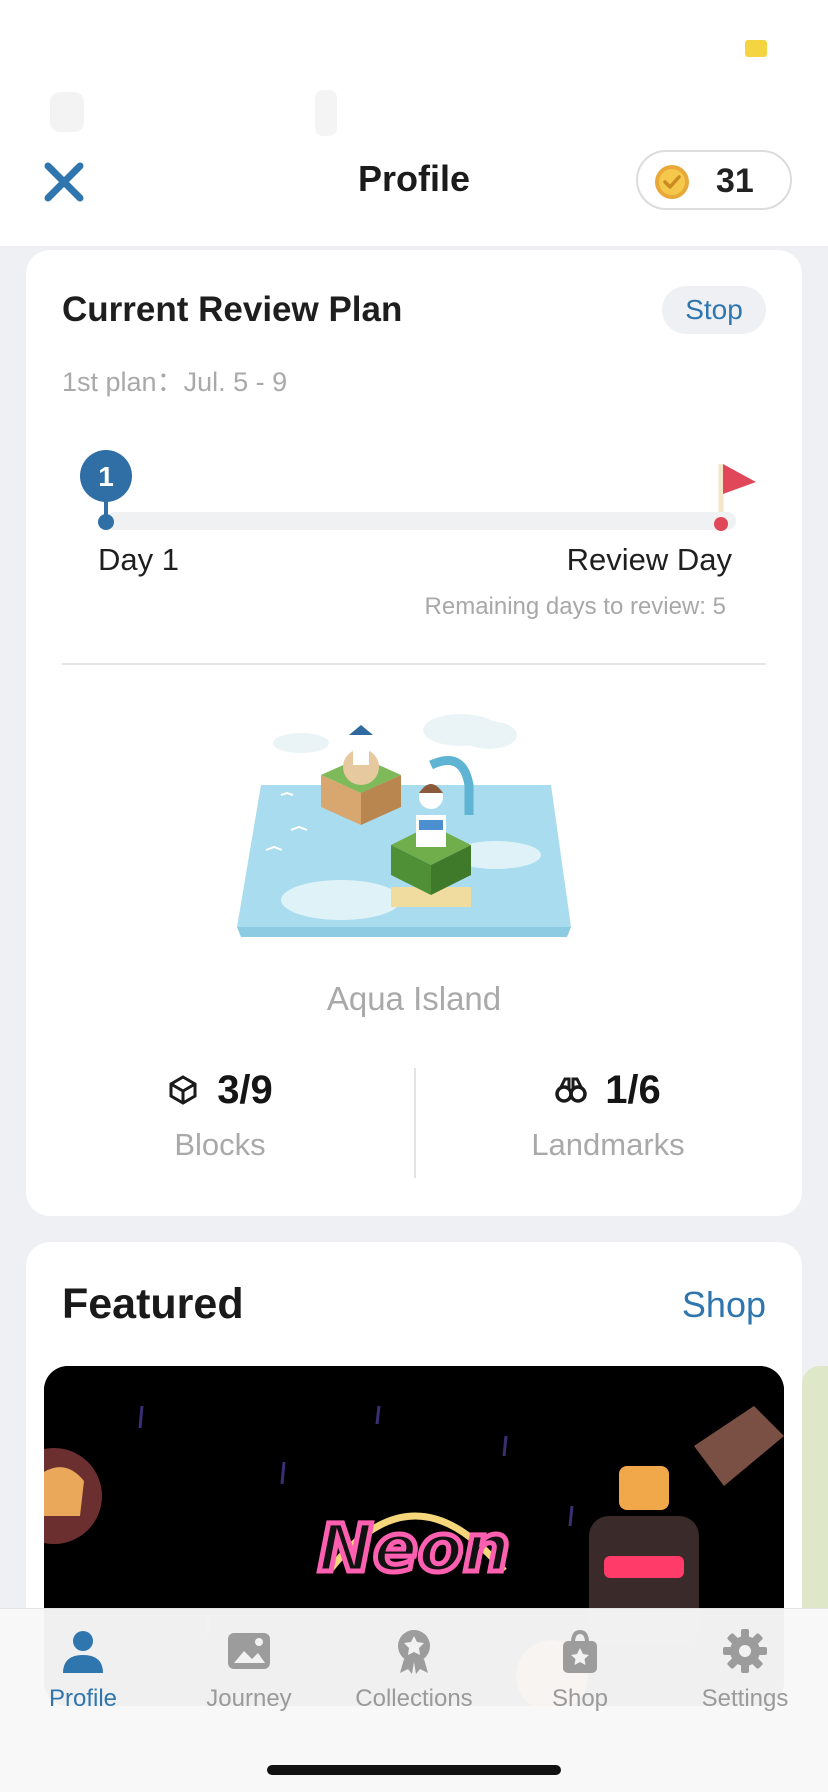 The image size is (828, 1792). I want to click on plan-title: Current Review Plan, so click(232, 309).